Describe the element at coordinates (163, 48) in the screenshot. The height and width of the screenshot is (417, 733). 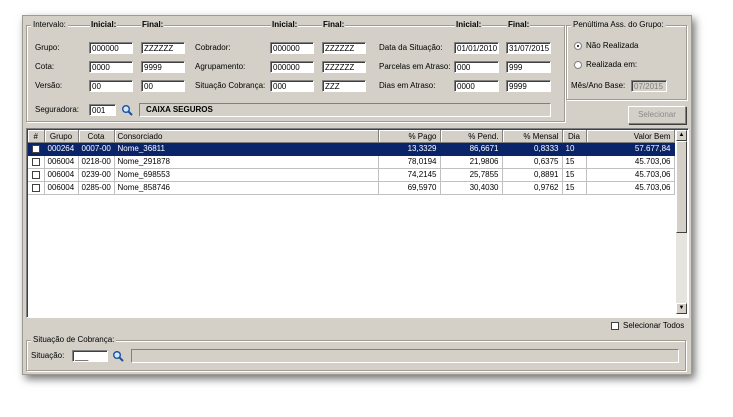
I see `grupo-final-input: ZZZZZZ` at that location.